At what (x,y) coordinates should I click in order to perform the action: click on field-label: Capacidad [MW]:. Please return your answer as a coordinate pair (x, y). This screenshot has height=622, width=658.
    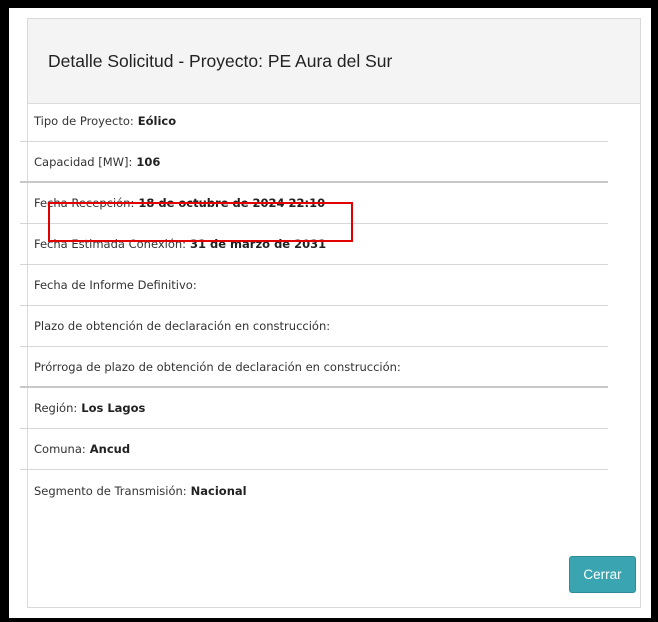
    Looking at the image, I should click on (83, 161).